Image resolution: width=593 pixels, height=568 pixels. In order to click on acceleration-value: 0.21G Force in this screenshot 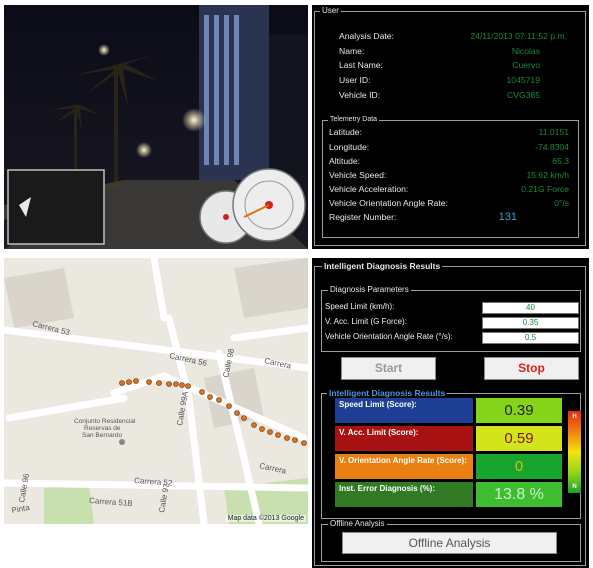, I will do `click(545, 189)`.